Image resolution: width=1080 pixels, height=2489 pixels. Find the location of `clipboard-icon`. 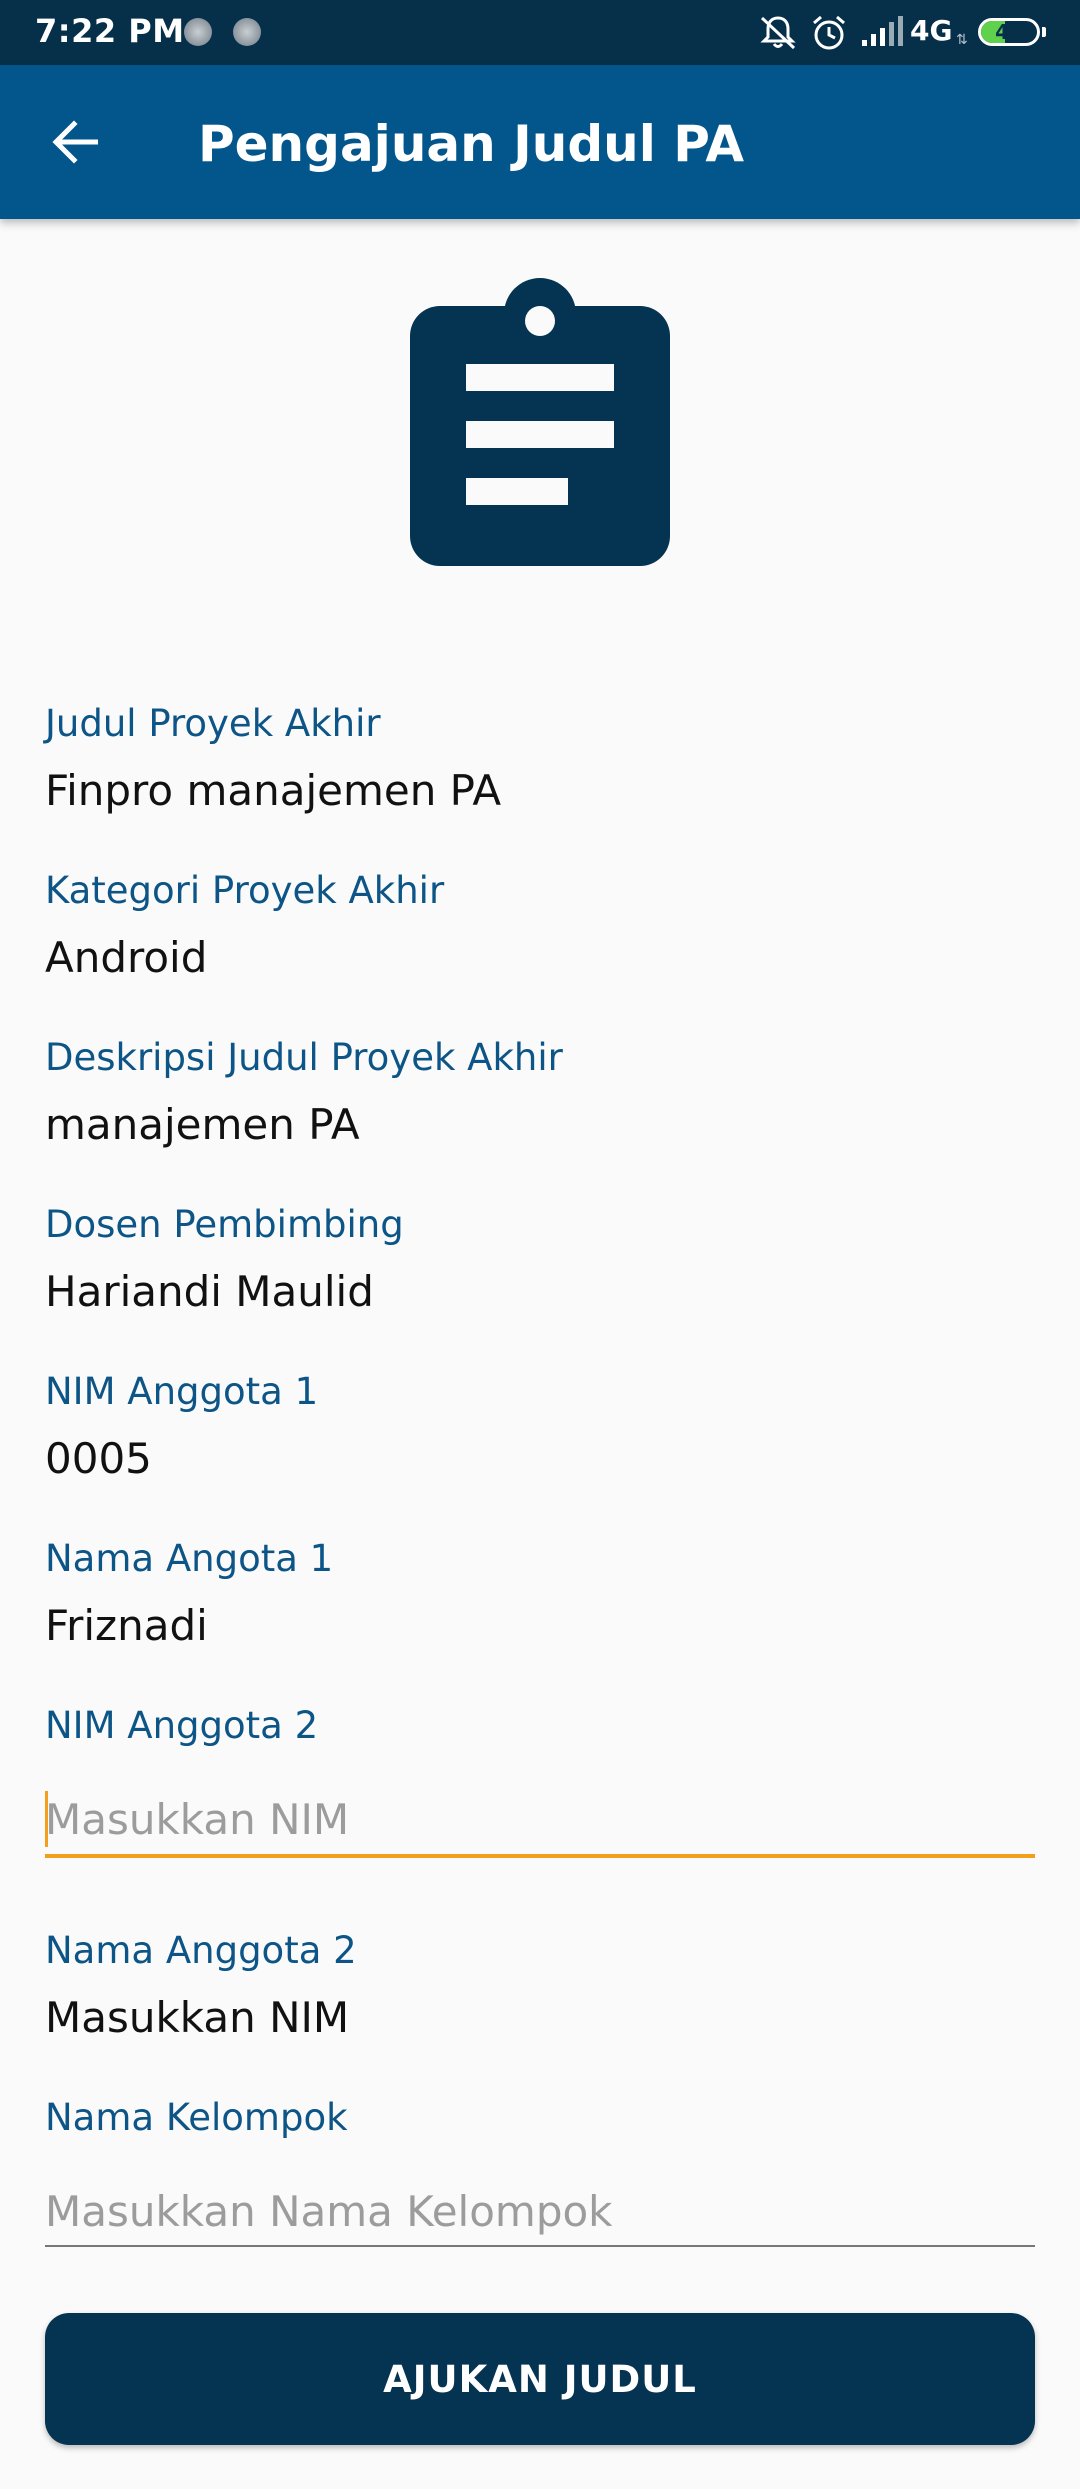

clipboard-icon is located at coordinates (540, 422).